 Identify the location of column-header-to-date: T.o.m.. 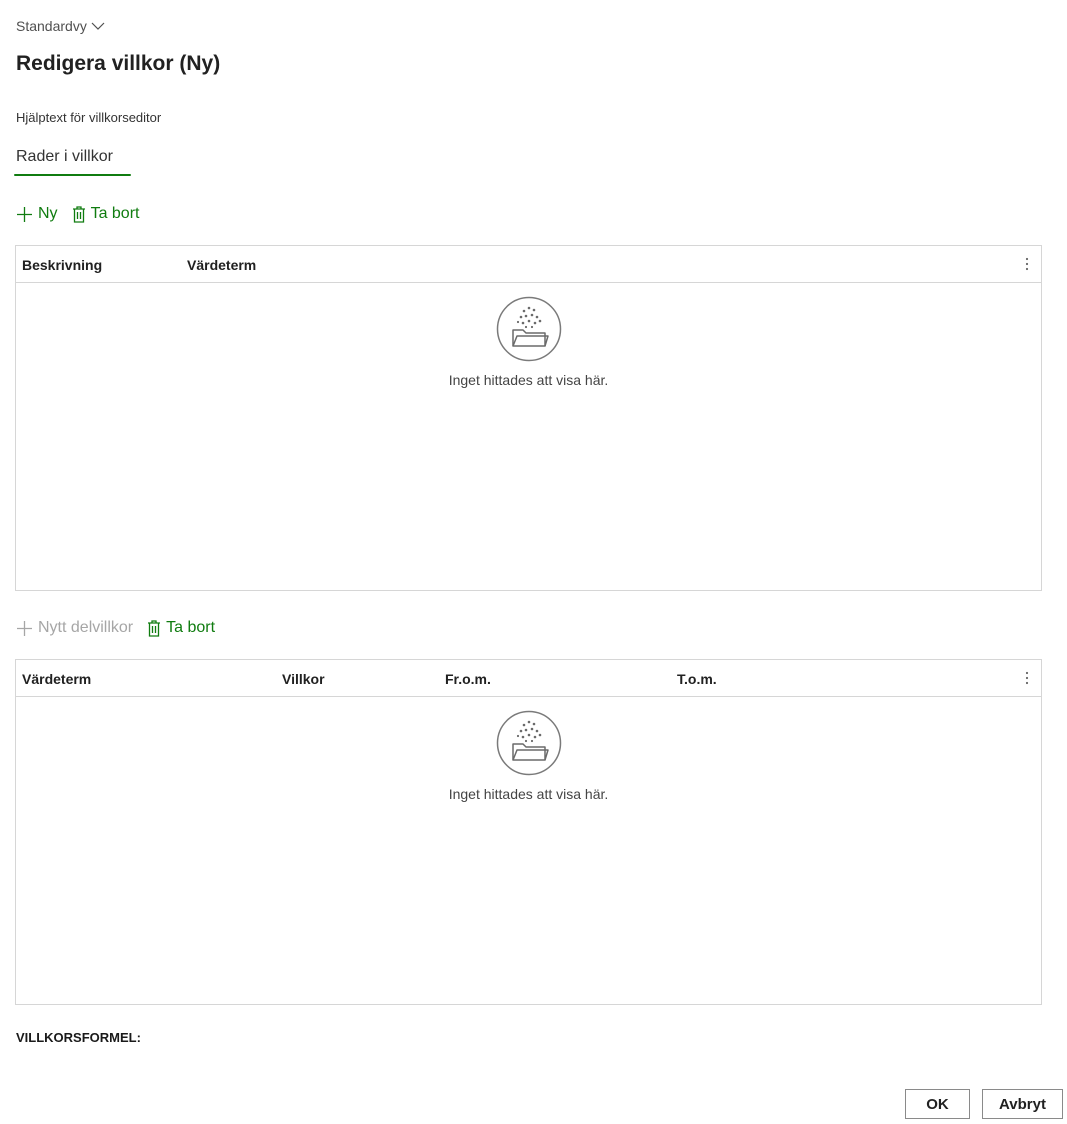
(697, 679).